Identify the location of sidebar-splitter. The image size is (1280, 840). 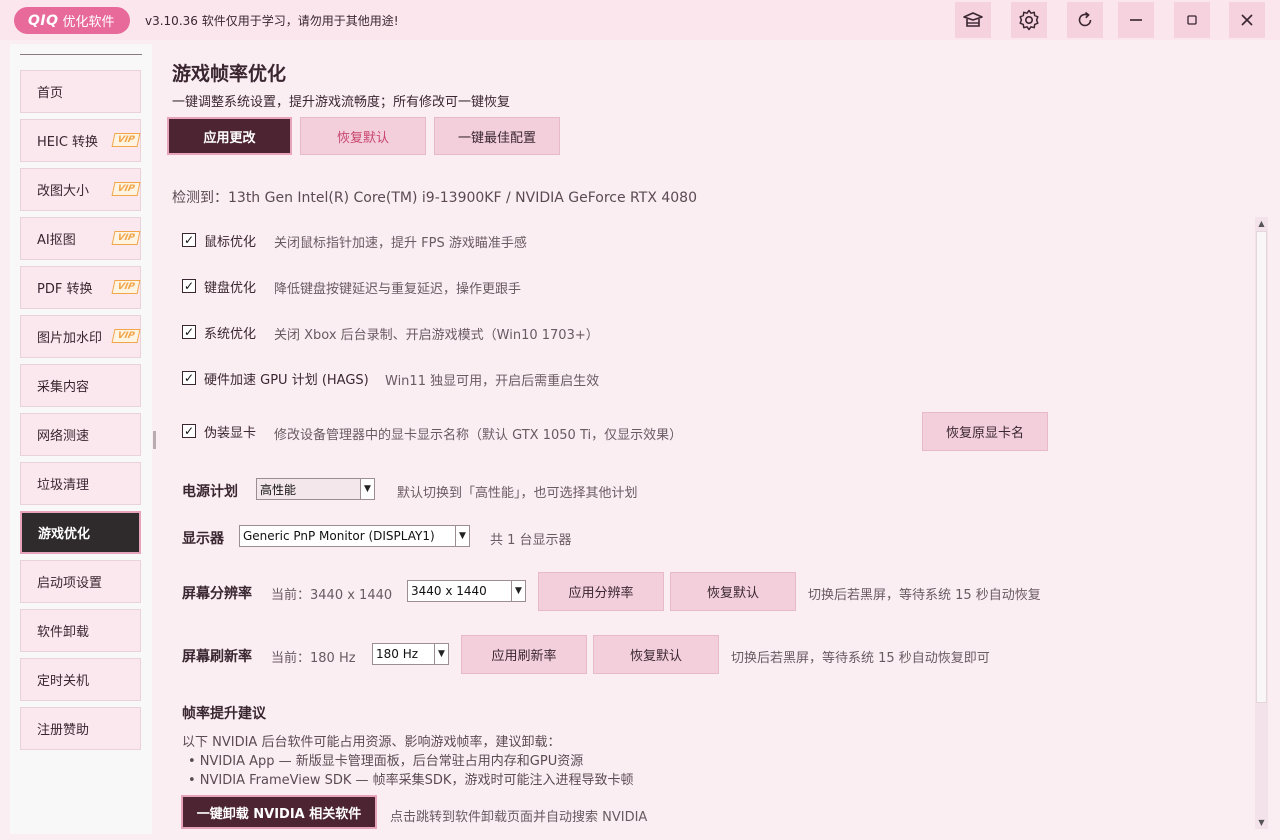
(154, 440).